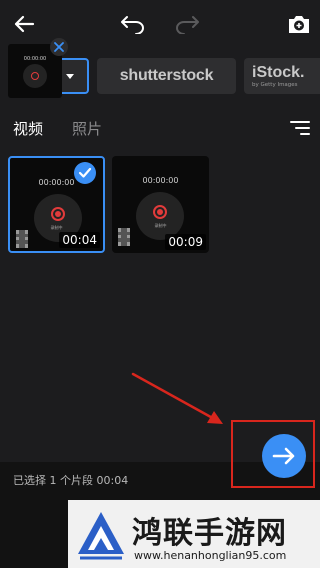 The width and height of the screenshot is (320, 568). What do you see at coordinates (209, 533) in the screenshot?
I see `watermark-title: 鸿联手游网` at bounding box center [209, 533].